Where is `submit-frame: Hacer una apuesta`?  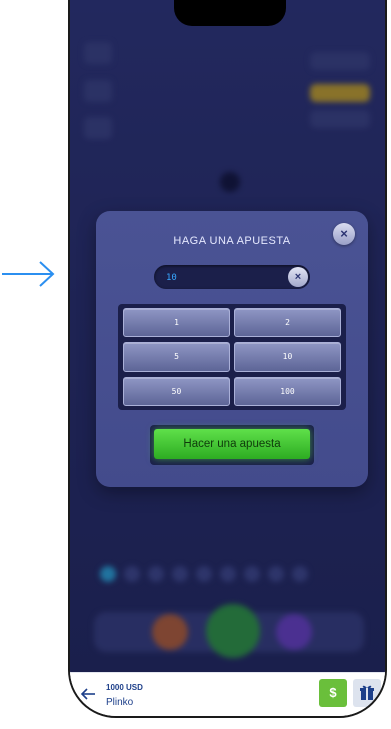
submit-frame: Hacer una apuesta is located at coordinates (232, 445).